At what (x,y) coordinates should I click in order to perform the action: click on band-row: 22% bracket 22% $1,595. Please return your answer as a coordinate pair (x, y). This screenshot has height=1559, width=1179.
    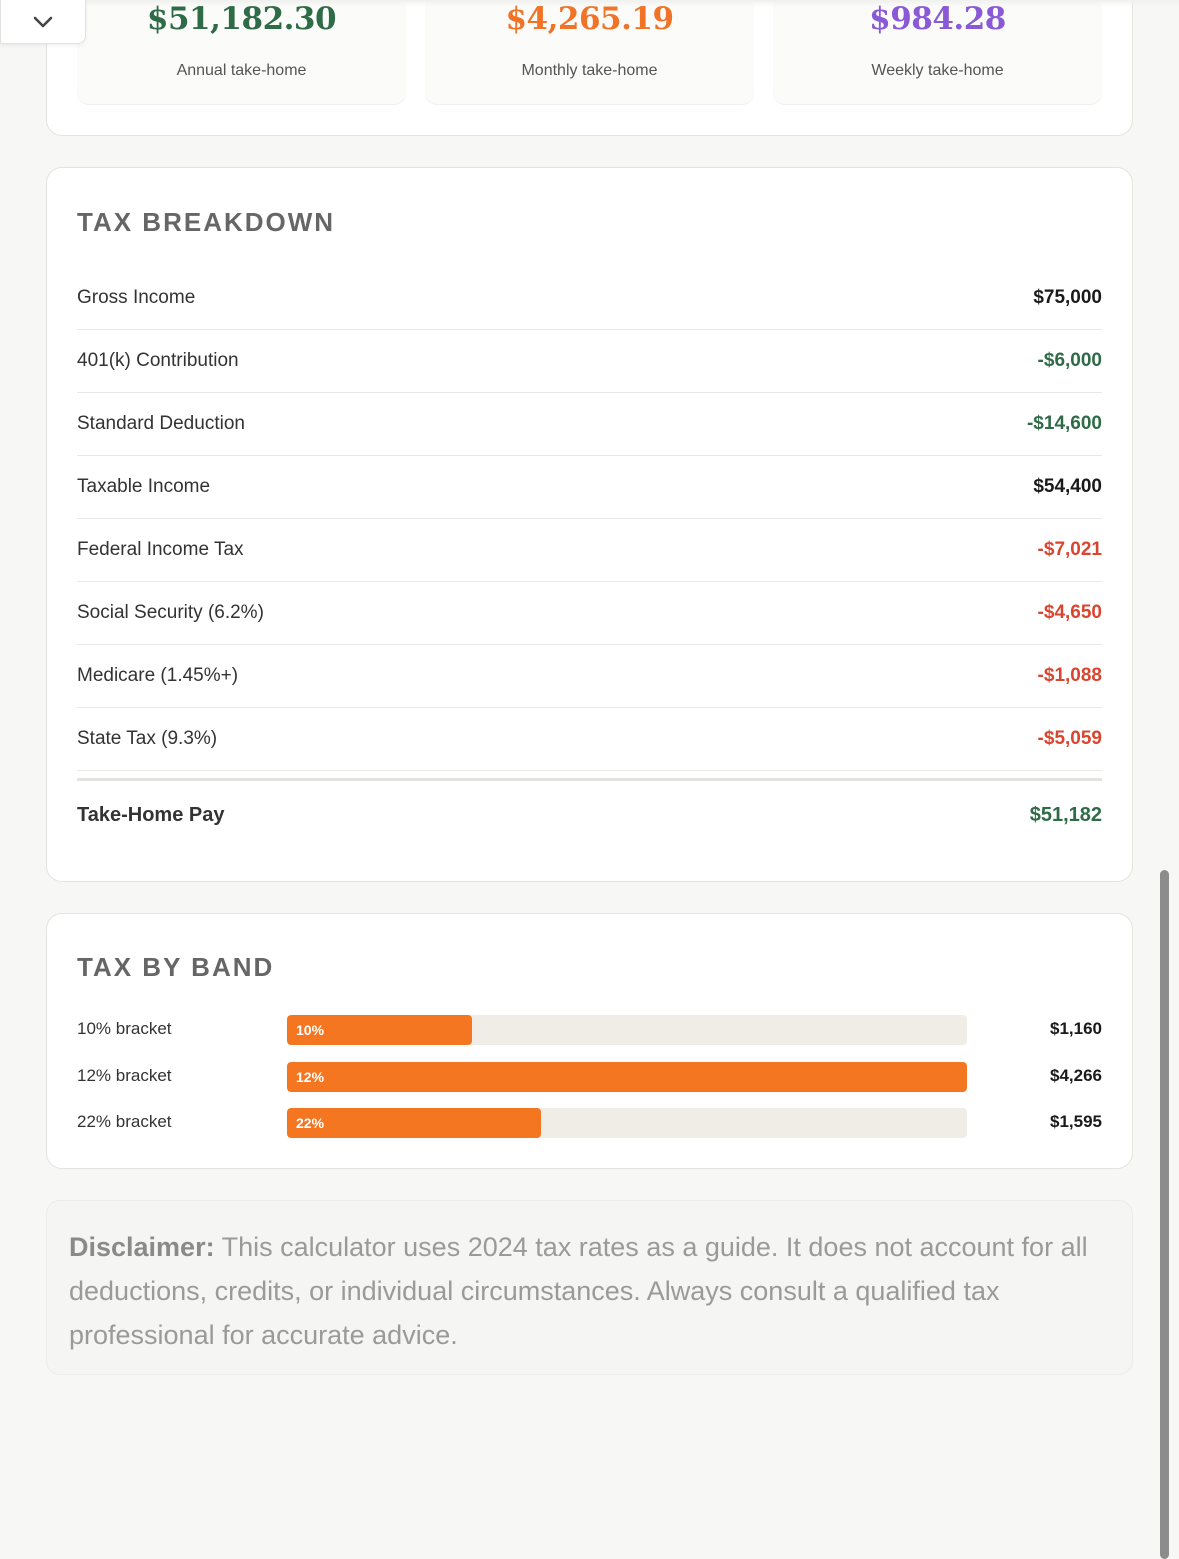
    Looking at the image, I should click on (589, 1123).